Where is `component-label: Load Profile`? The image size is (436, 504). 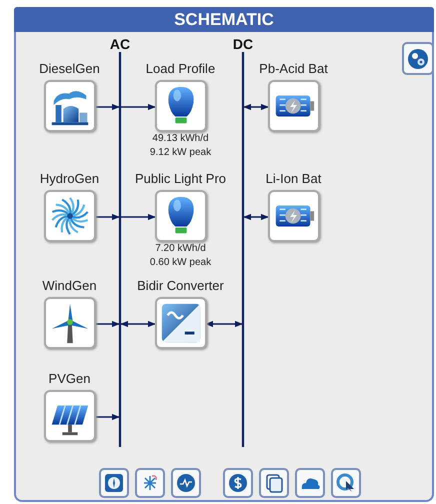 component-label: Load Profile is located at coordinates (181, 69).